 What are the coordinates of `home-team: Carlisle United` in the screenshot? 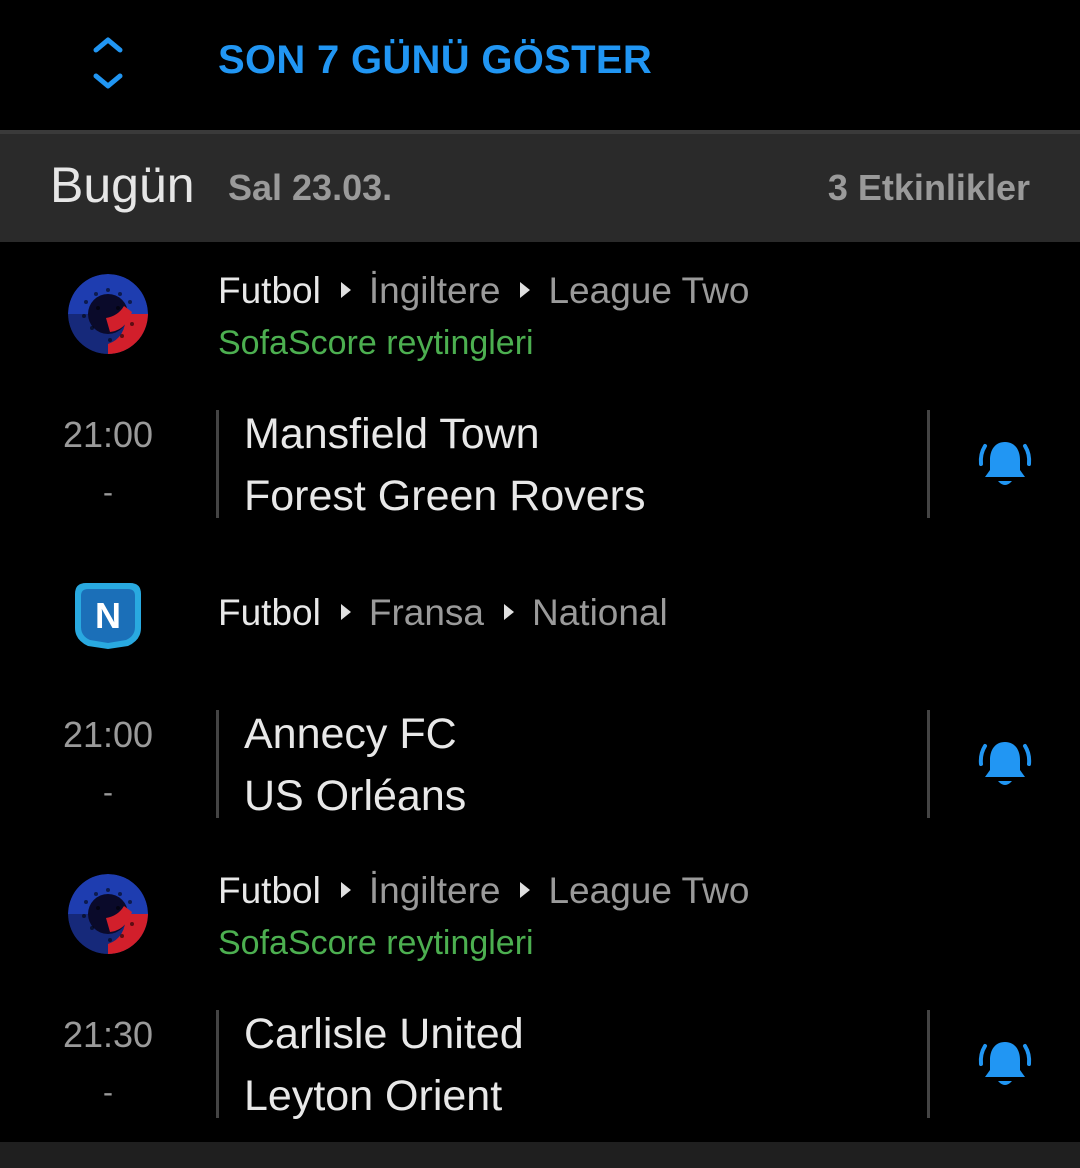 It's located at (384, 1034).